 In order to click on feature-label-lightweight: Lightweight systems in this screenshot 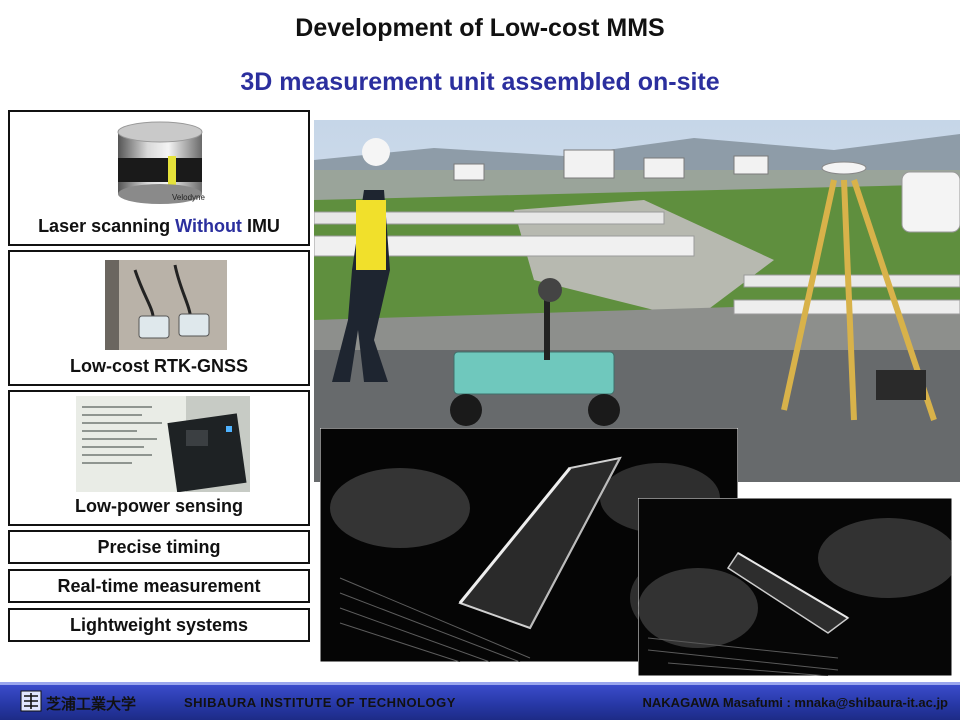, I will do `click(159, 625)`.